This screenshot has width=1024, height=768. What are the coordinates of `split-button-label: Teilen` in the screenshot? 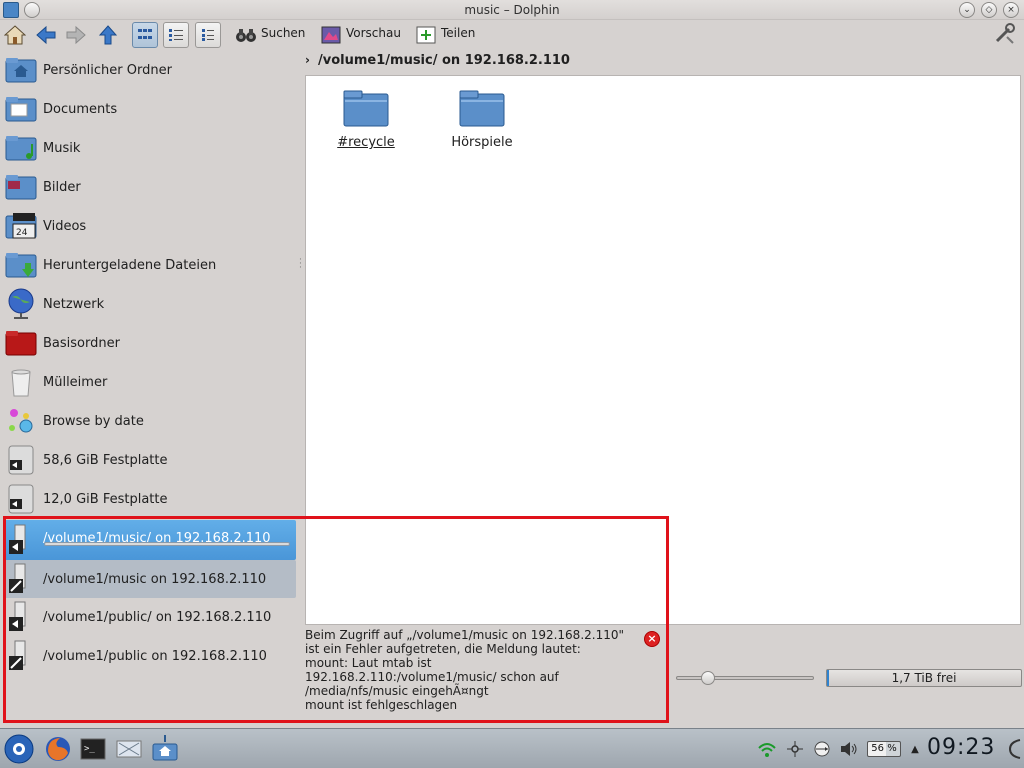 It's located at (458, 33).